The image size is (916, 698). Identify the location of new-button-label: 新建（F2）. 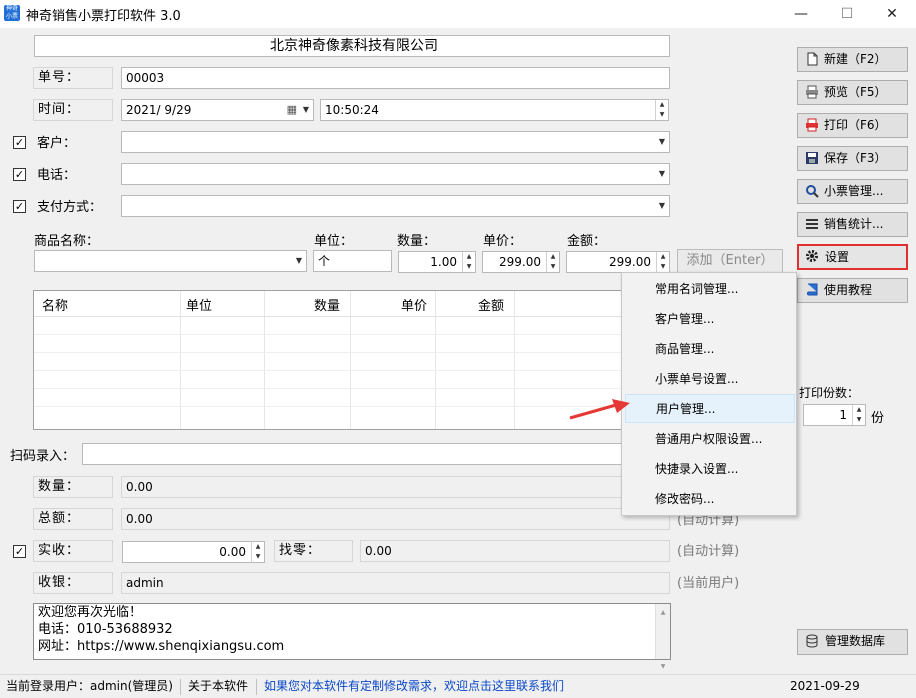
(855, 59).